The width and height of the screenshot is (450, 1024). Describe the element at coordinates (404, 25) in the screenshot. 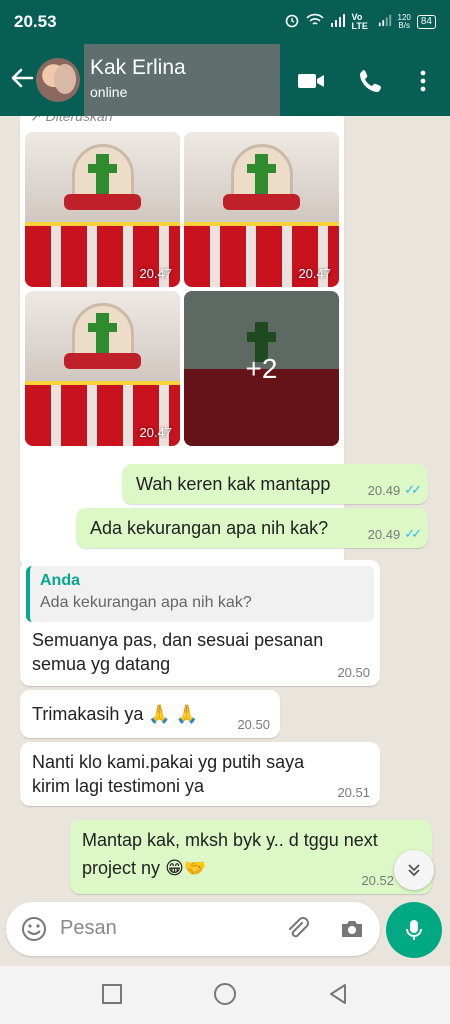

I see `speed-unit: B/s` at that location.